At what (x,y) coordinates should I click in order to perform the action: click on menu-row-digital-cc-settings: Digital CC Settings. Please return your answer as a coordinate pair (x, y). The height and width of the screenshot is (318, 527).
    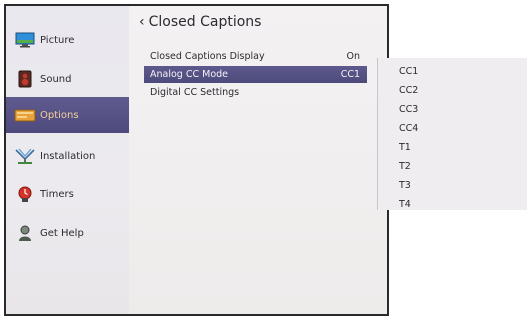
    Looking at the image, I should click on (255, 92).